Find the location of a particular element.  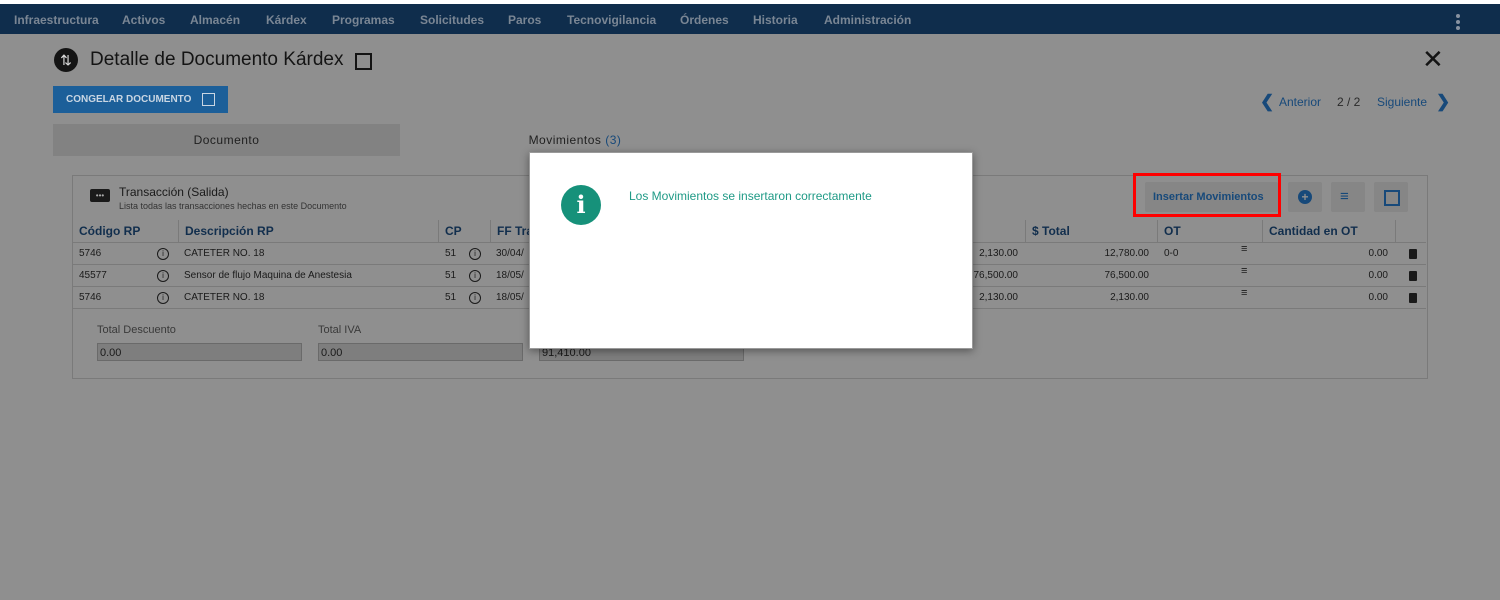

cell-total: 76,500.00 is located at coordinates (1127, 275).